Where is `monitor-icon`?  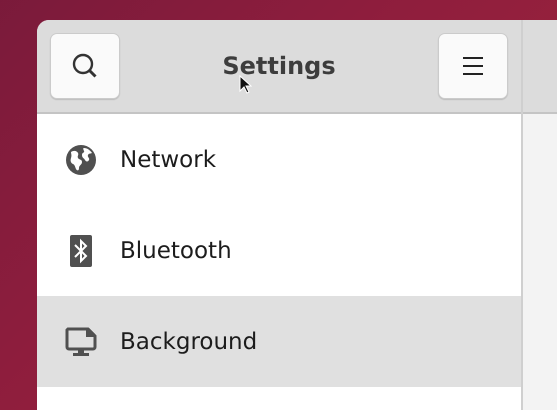
monitor-icon is located at coordinates (81, 341).